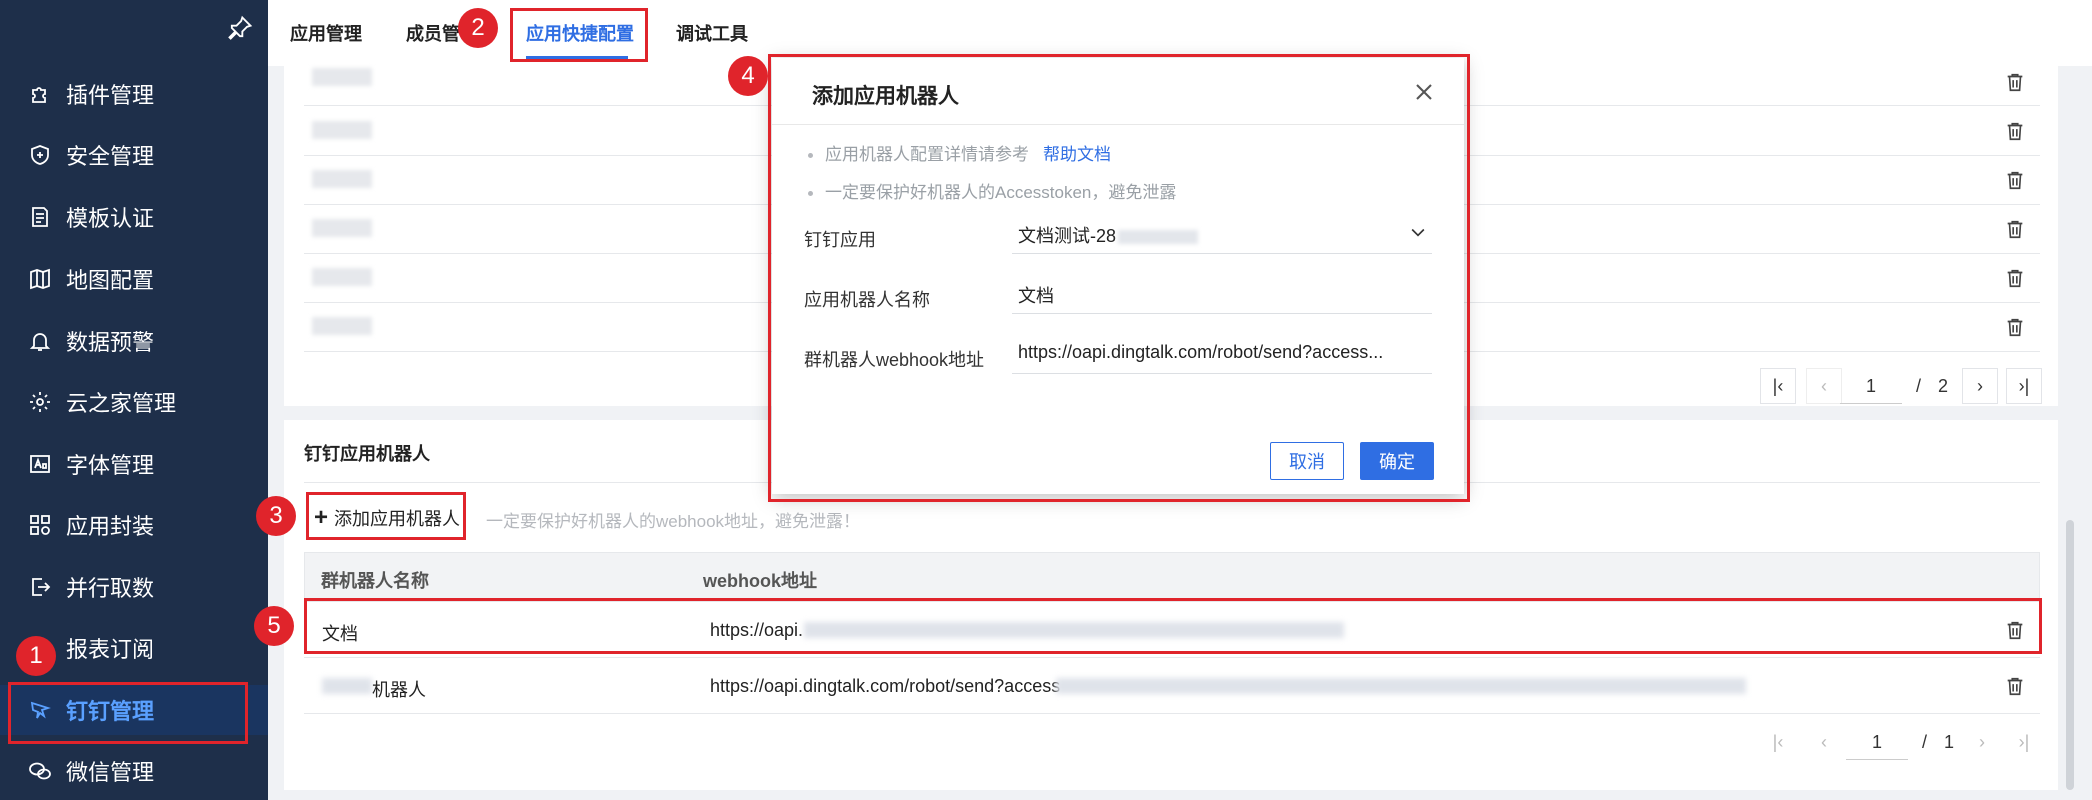 This screenshot has width=2092, height=800. I want to click on sidebar-item-parallel: 并行取数, so click(134, 587).